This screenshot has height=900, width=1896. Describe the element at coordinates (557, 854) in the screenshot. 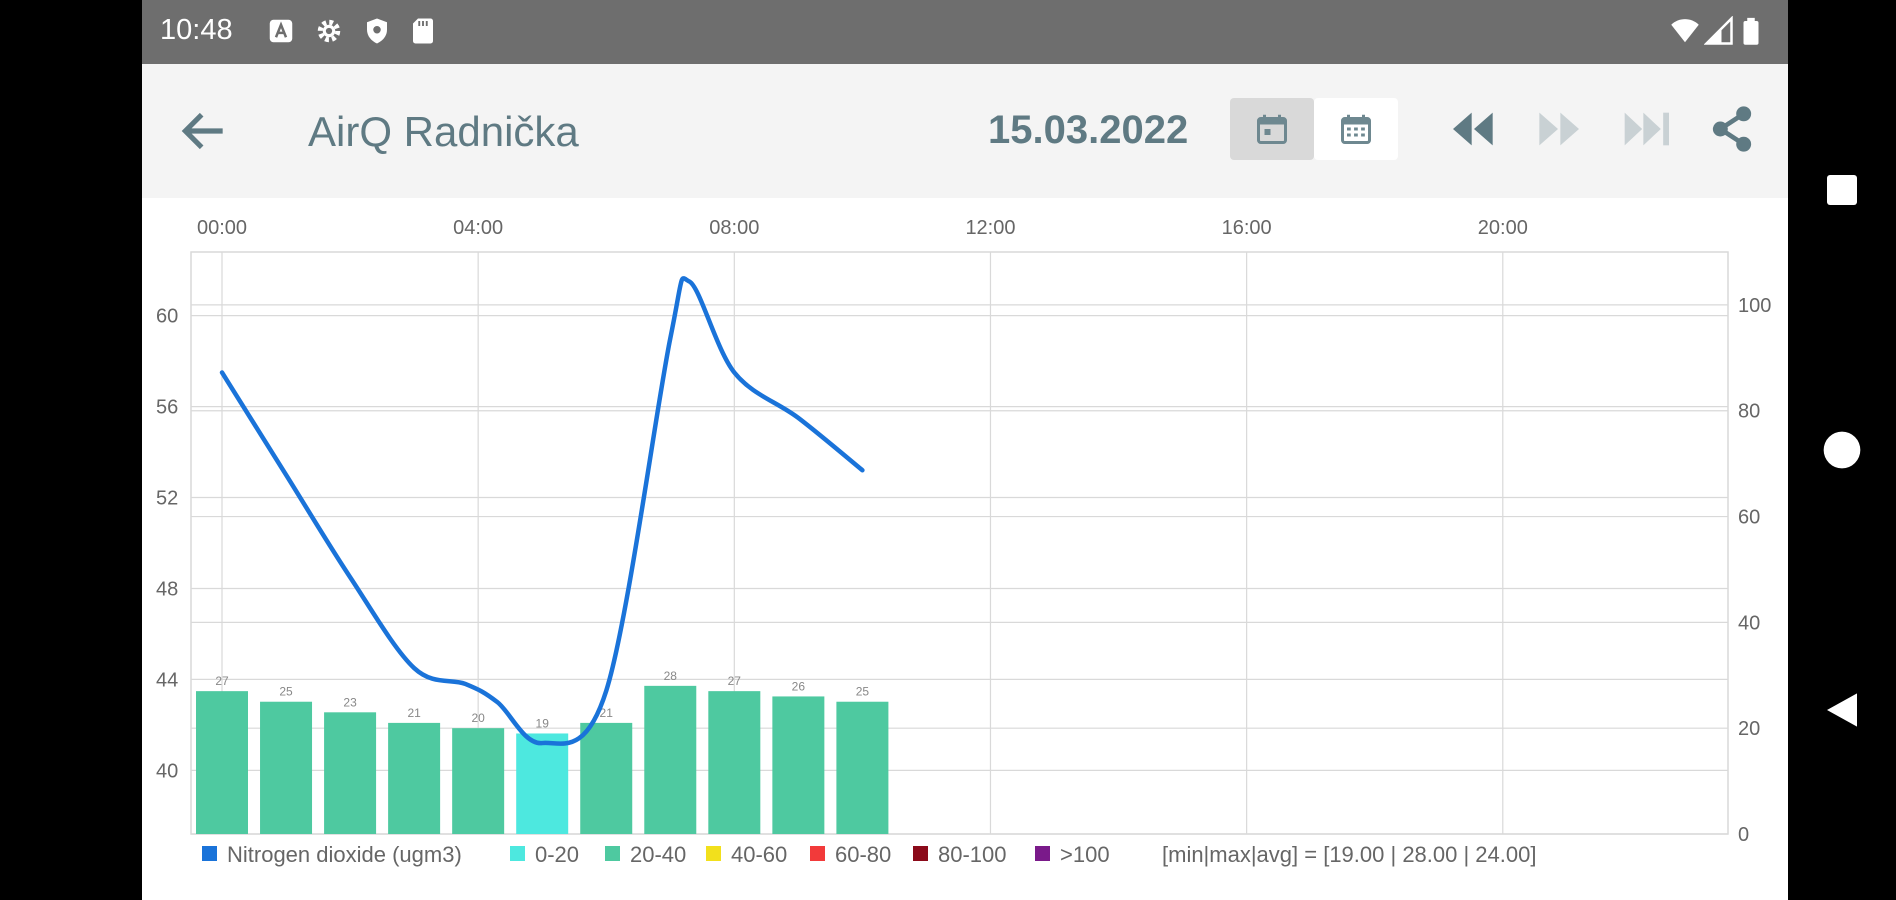

I see `legend-label: 0-20` at that location.